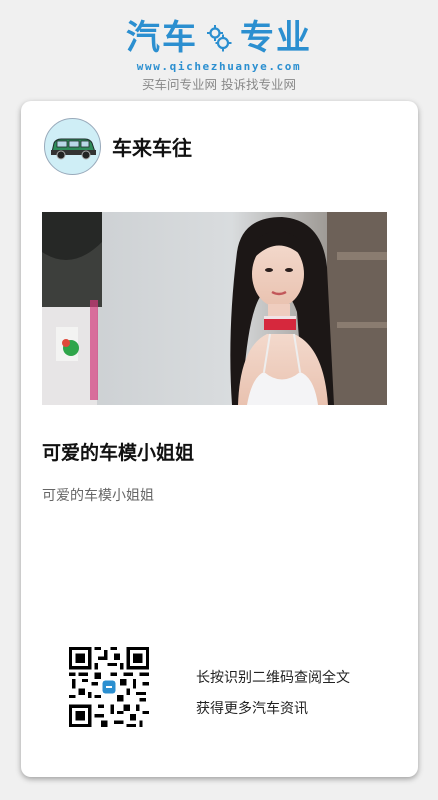 The width and height of the screenshot is (438, 800). I want to click on qr-caption-line-2: 获得更多汽车资讯, so click(252, 709).